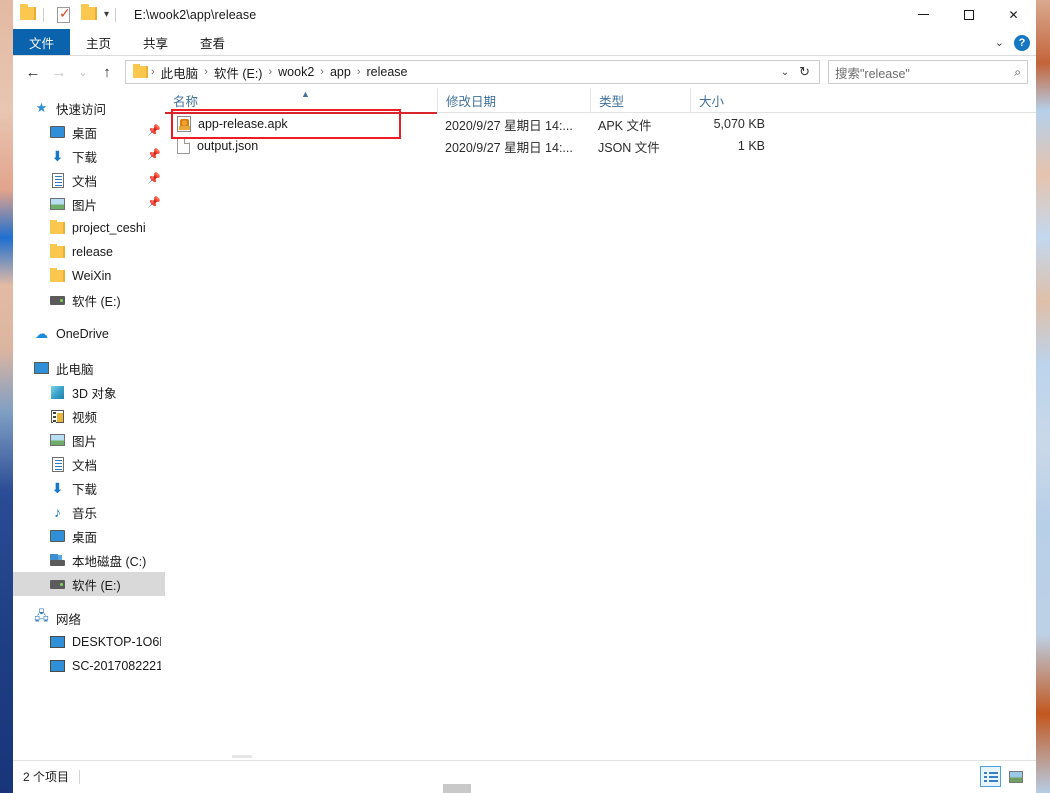 The image size is (1050, 793). I want to click on sidebar-item-label: 软件 (E:), so click(96, 301).